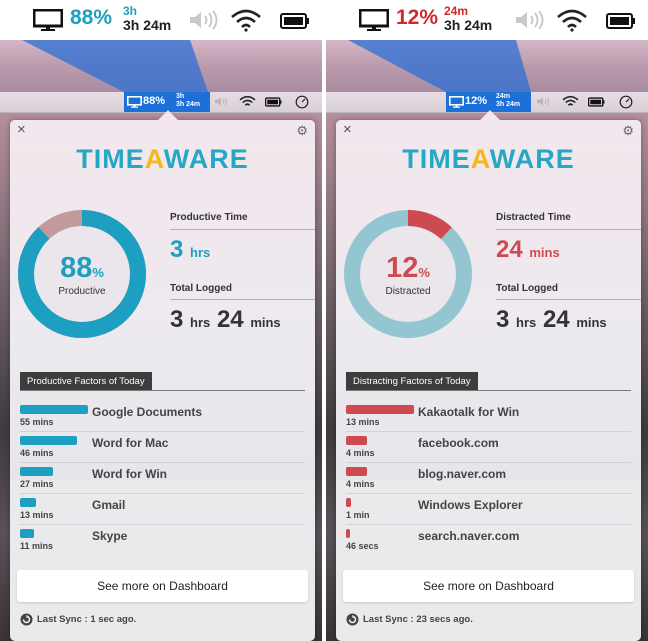 Image resolution: width=648 pixels, height=641 pixels. I want to click on menubar-percent: 12%, so click(476, 101).